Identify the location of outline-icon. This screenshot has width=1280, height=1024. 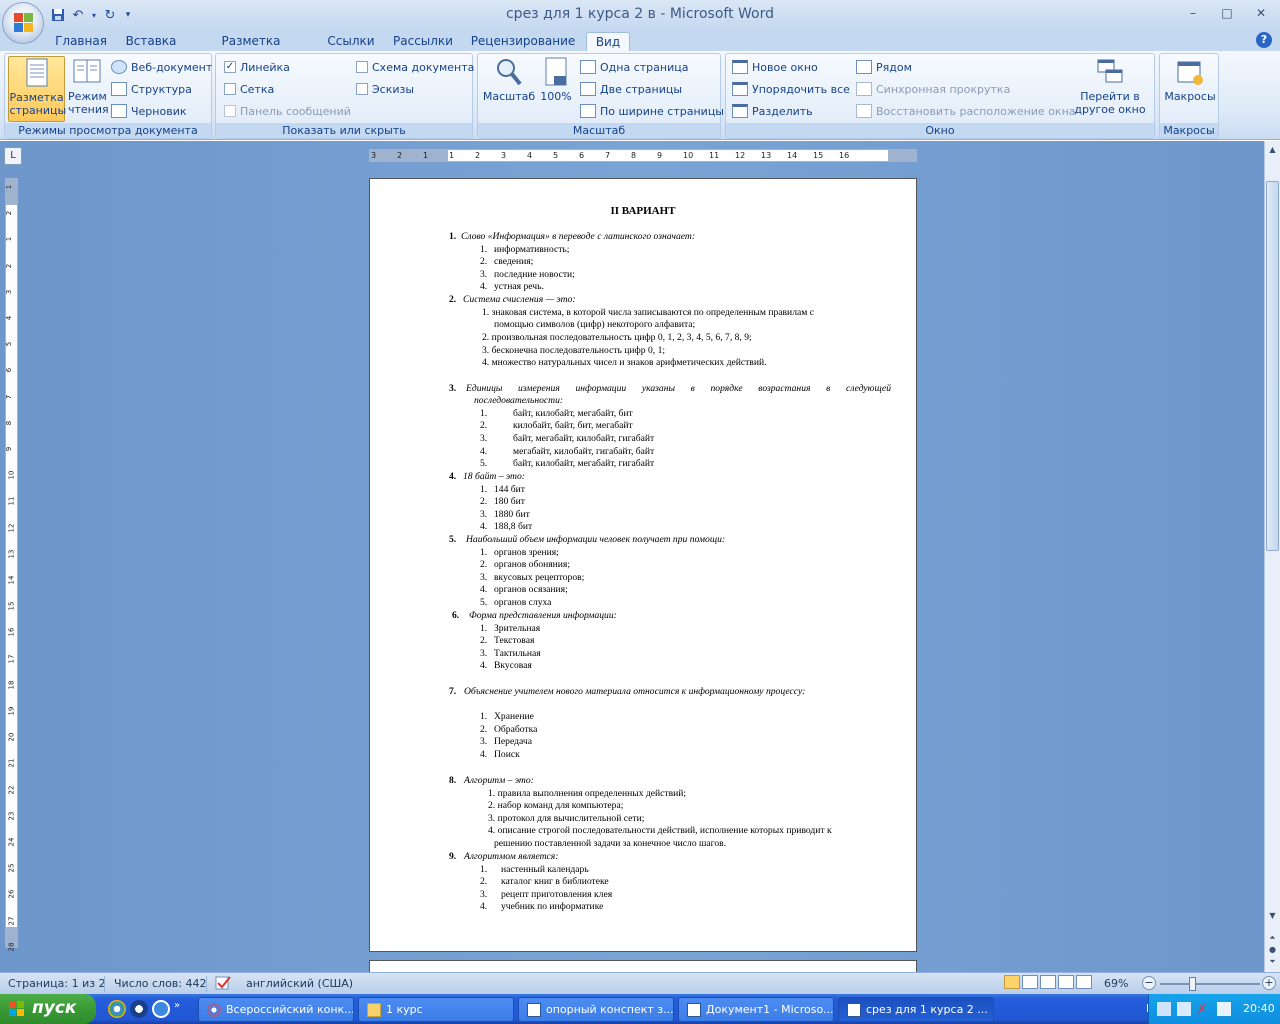
(119, 89).